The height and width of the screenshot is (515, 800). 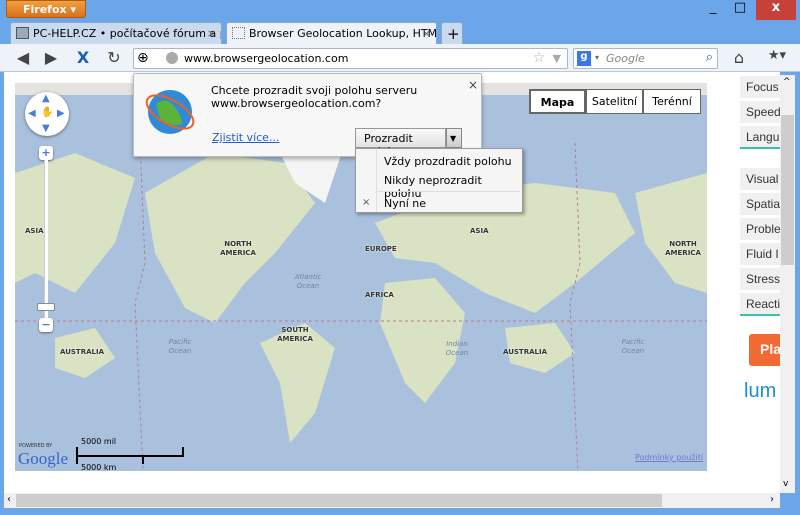 I want to click on tab-geolocation: Browser Geolocation Lookup, HTML ... ×, so click(x=331, y=33).